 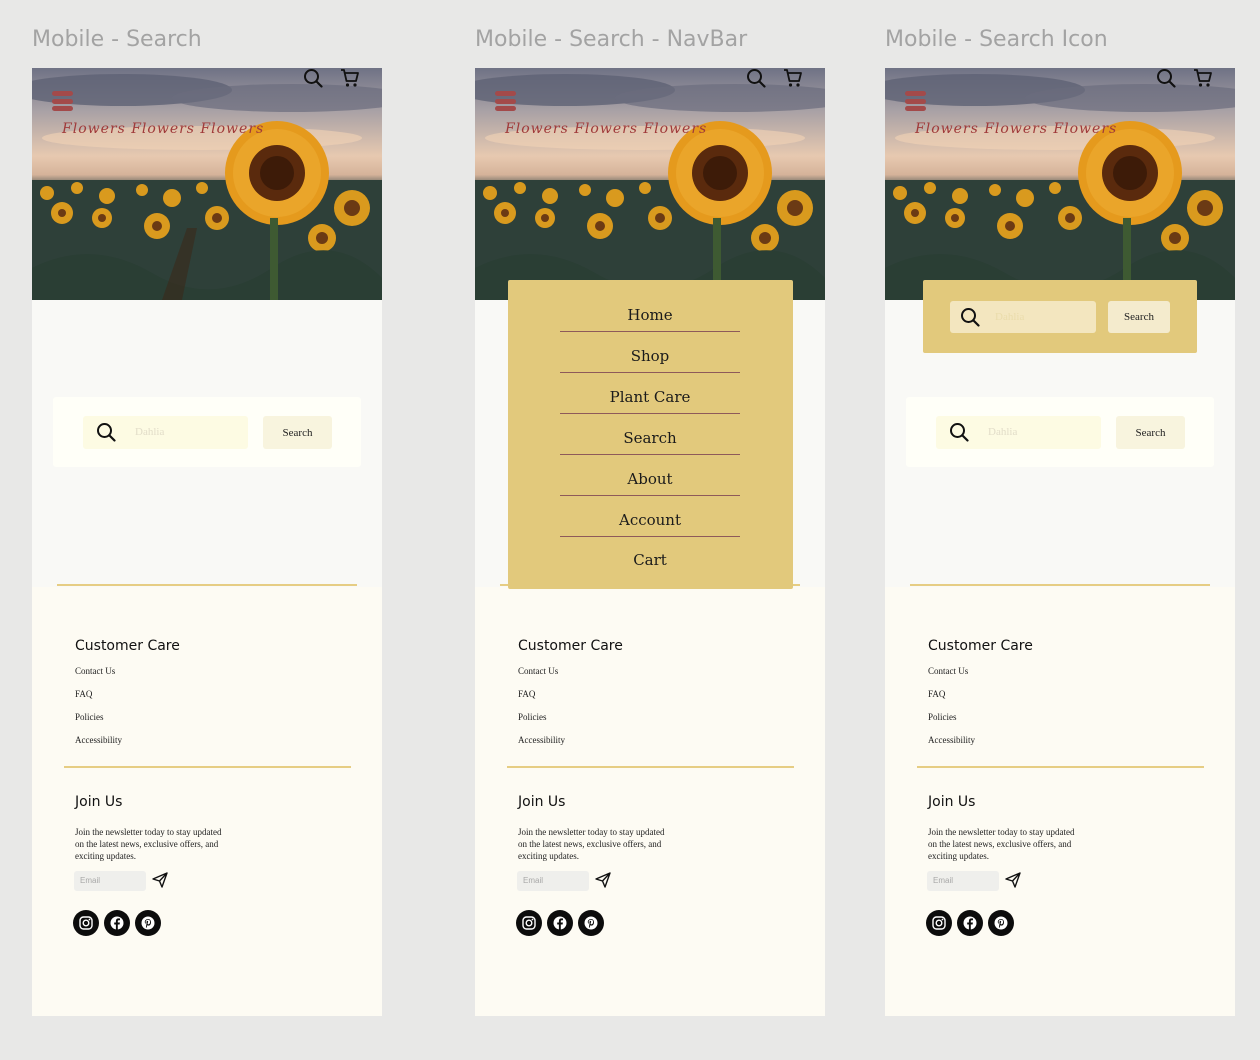 I want to click on main-content: Dahlia Search, so click(x=207, y=443).